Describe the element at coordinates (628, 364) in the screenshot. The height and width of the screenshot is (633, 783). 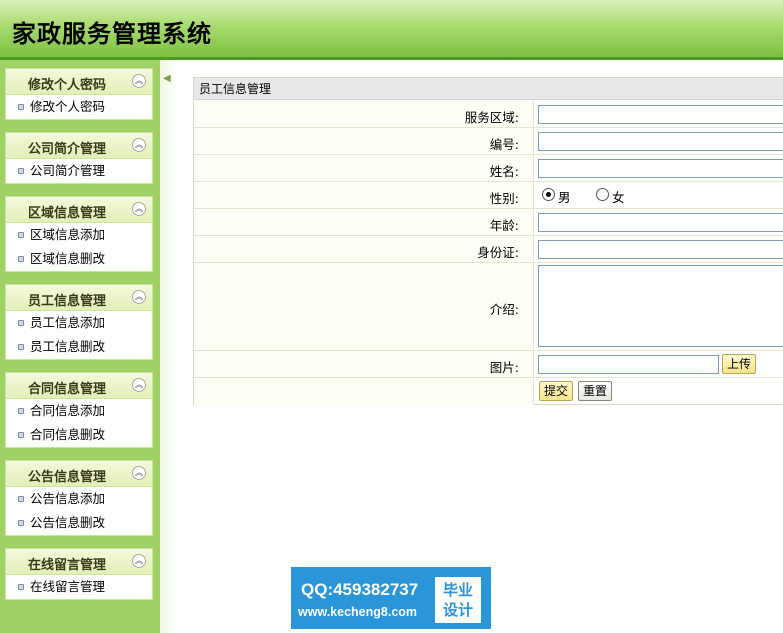
I see `photo-path-input` at that location.